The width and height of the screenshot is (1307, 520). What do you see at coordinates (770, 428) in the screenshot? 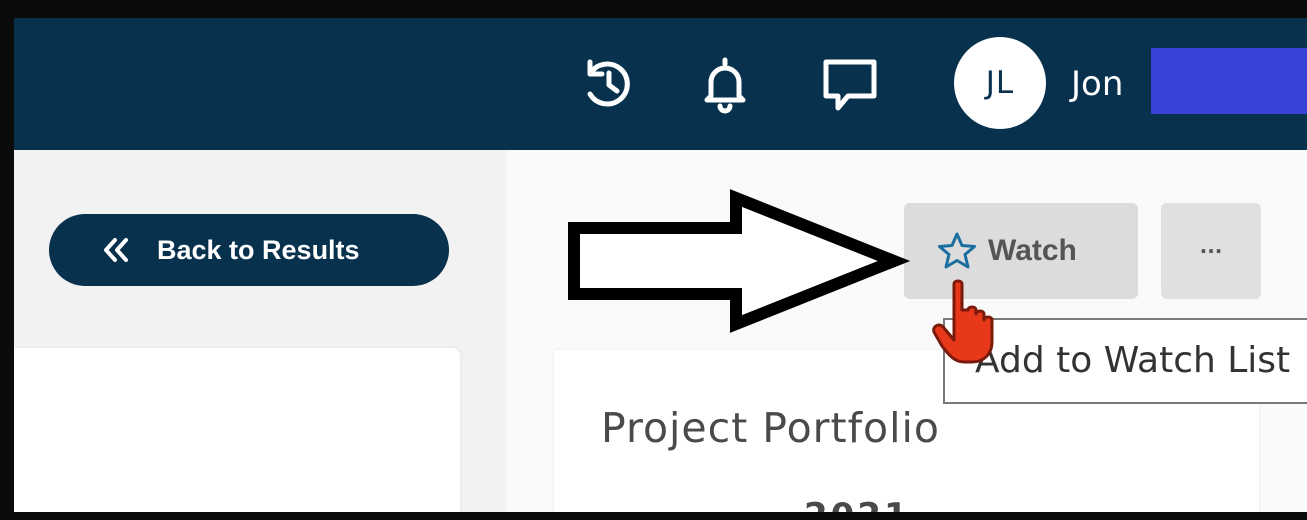
I see `card-title: Project Portfolio` at bounding box center [770, 428].